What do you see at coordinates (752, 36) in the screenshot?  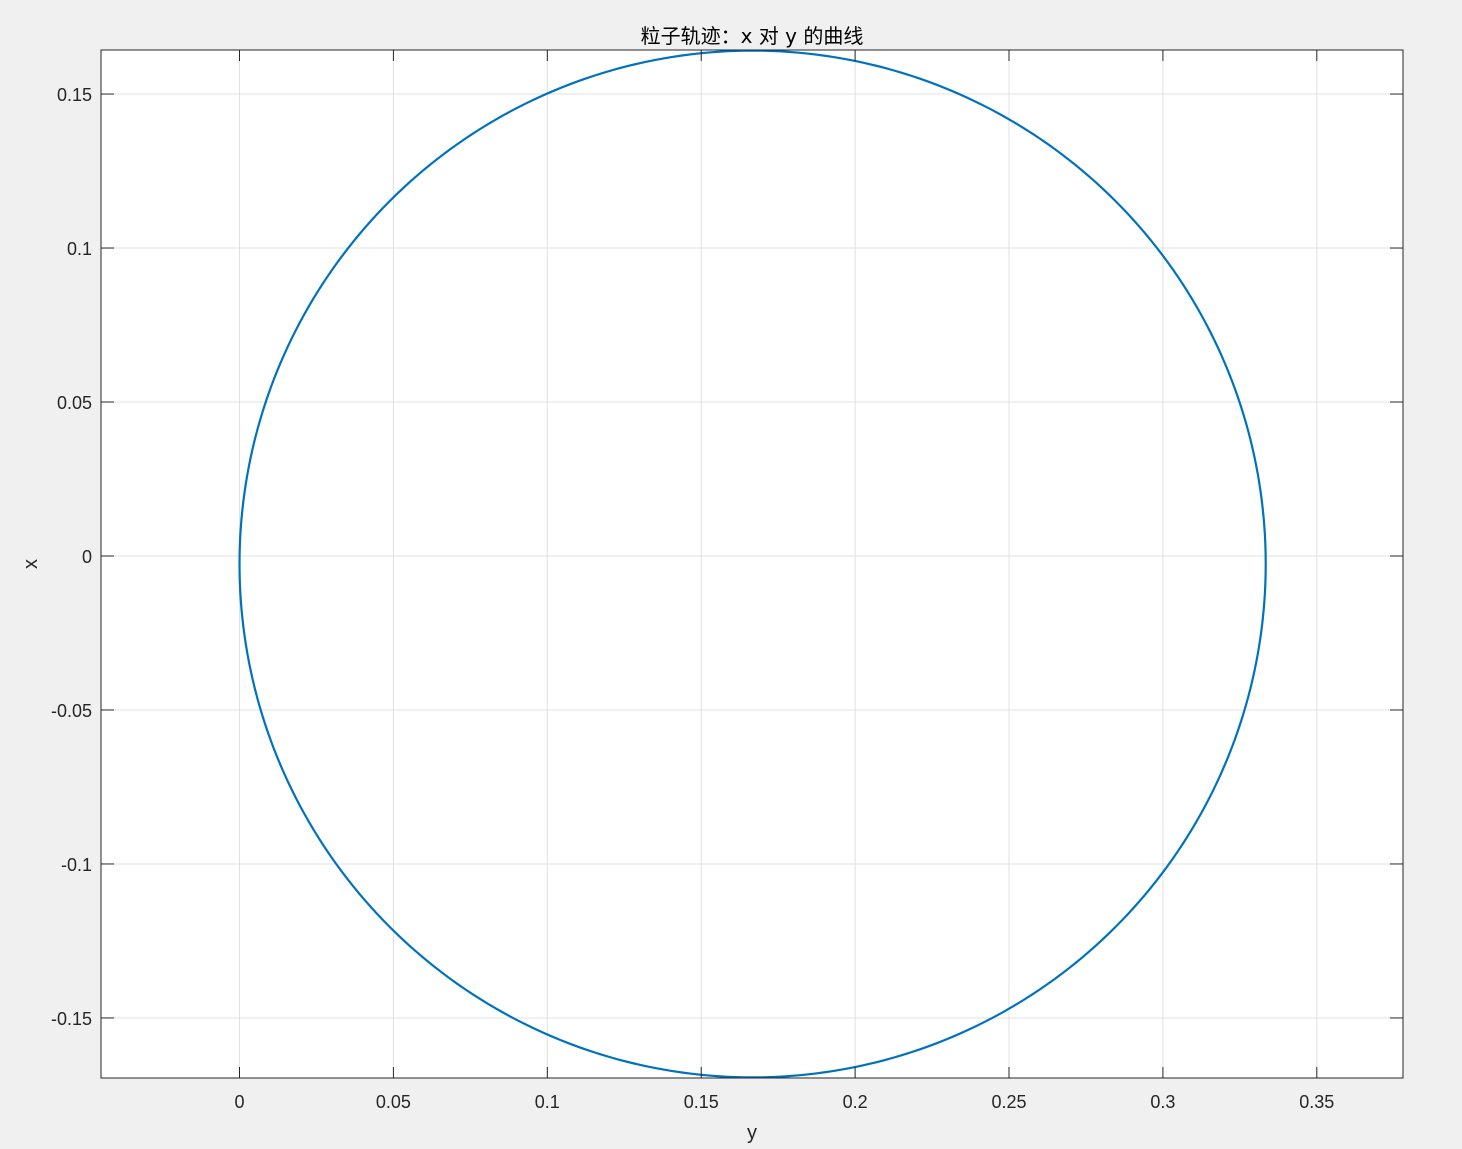 I see `chart-title: 粒子轨迹：x 对 y 的曲线` at bounding box center [752, 36].